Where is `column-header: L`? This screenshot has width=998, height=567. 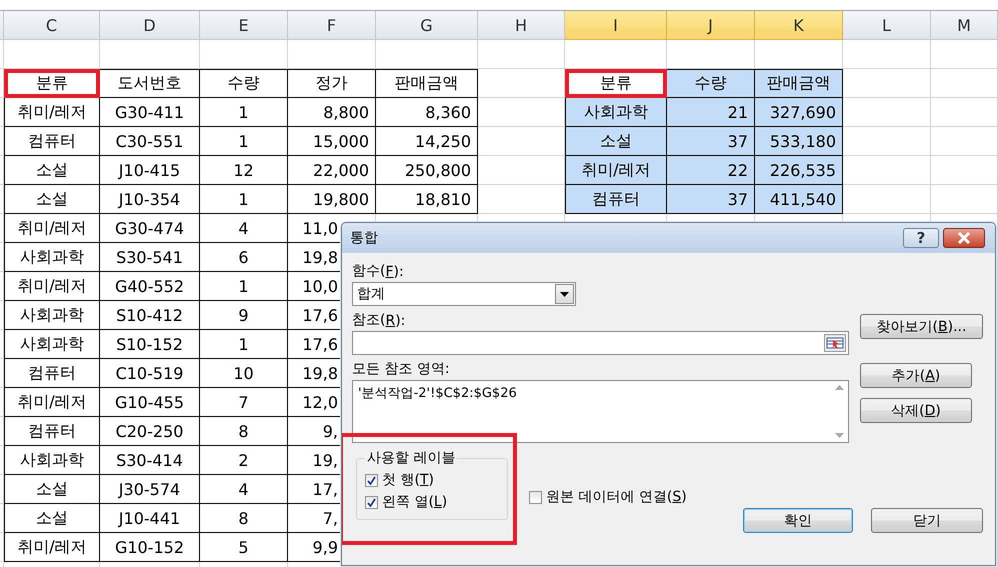
column-header: L is located at coordinates (887, 25).